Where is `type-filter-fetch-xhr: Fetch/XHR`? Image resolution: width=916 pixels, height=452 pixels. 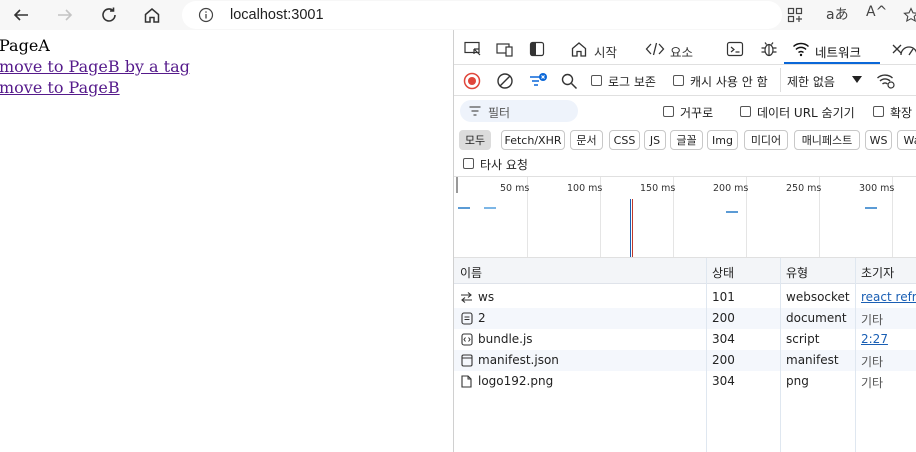 type-filter-fetch-xhr: Fetch/XHR is located at coordinates (533, 140).